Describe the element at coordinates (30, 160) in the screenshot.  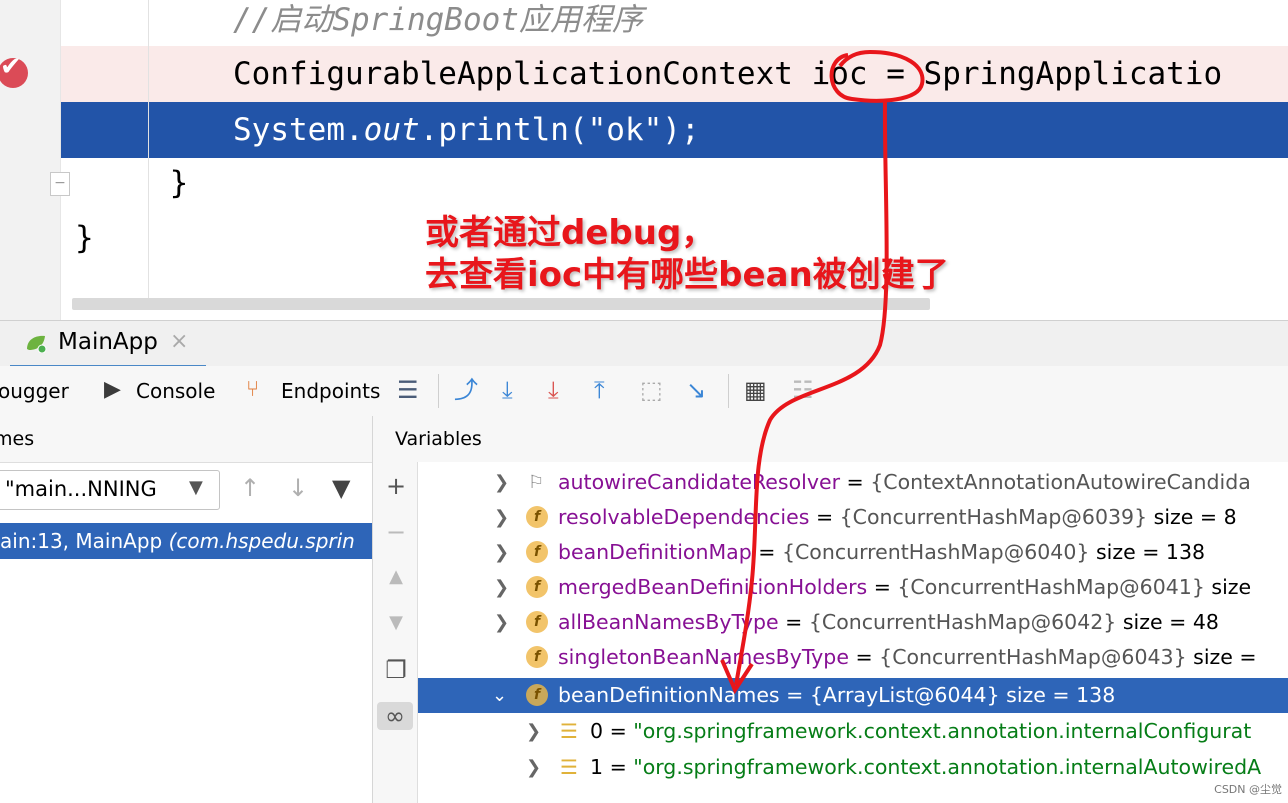
I see `editor-gutter` at that location.